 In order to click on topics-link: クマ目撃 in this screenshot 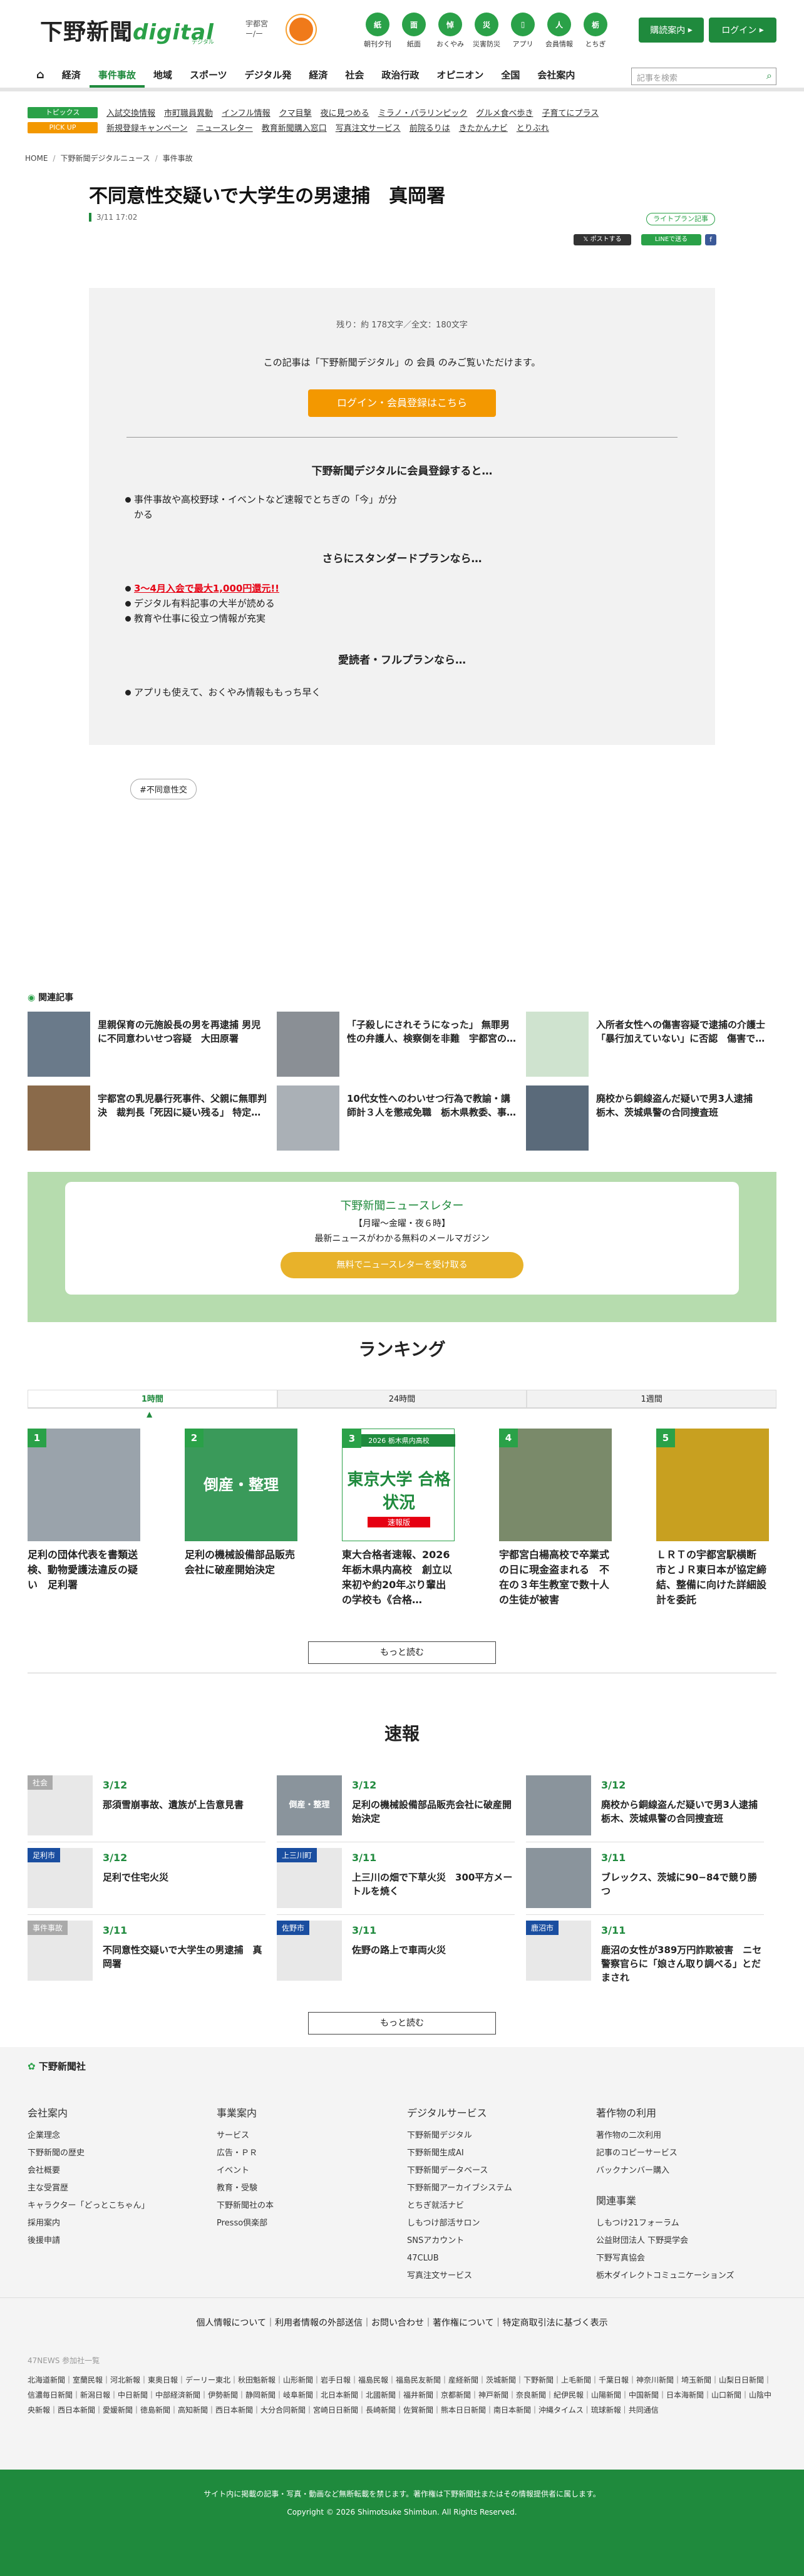, I will do `click(295, 112)`.